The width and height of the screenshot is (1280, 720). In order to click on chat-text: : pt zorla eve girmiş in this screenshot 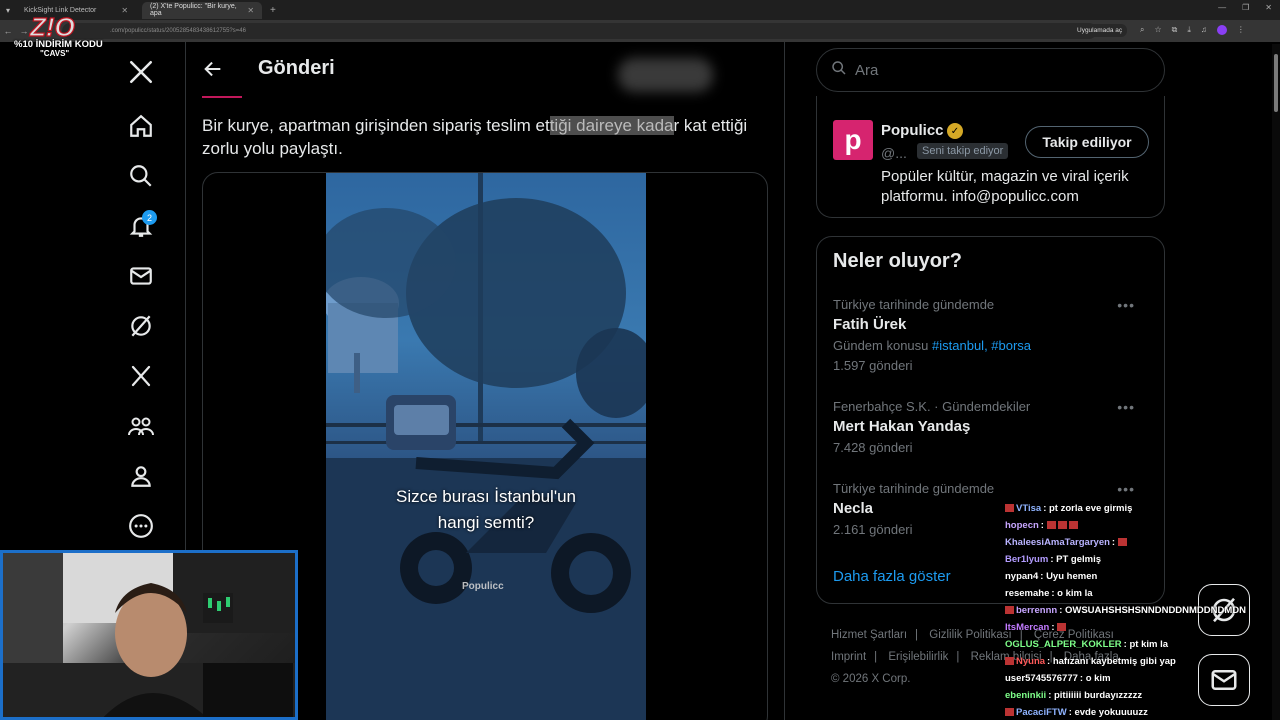, I will do `click(1088, 508)`.